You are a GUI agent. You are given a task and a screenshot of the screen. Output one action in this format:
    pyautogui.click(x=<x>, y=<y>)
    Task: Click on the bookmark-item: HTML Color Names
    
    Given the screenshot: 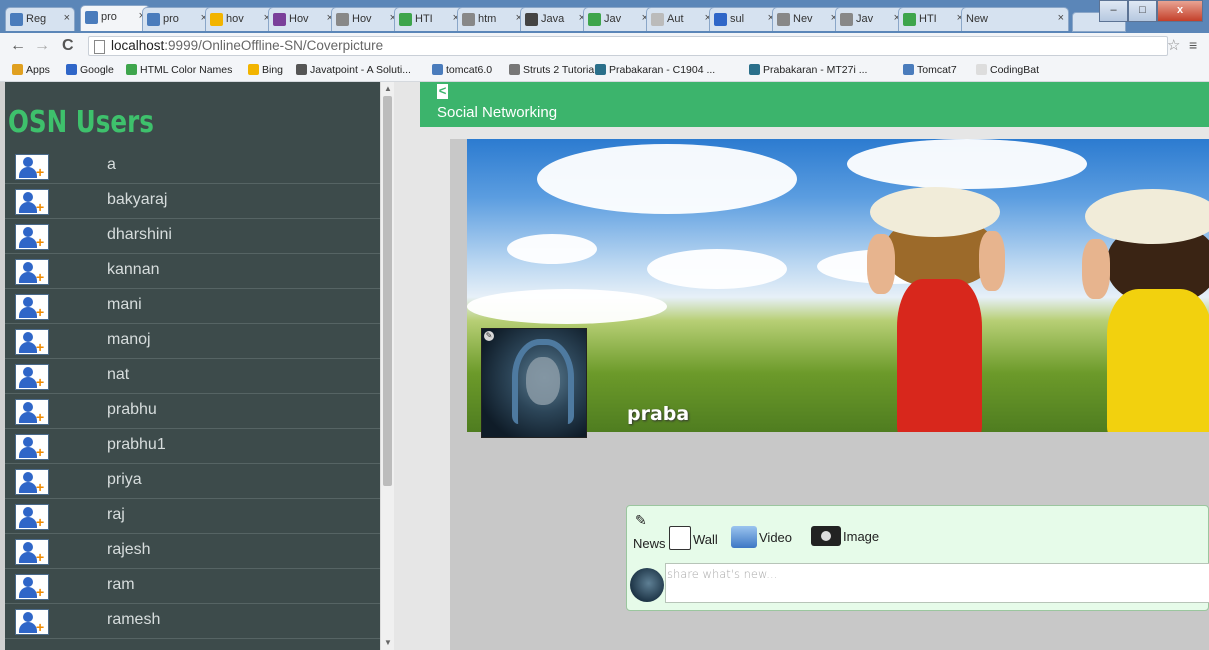 What is the action you would take?
    pyautogui.click(x=179, y=70)
    